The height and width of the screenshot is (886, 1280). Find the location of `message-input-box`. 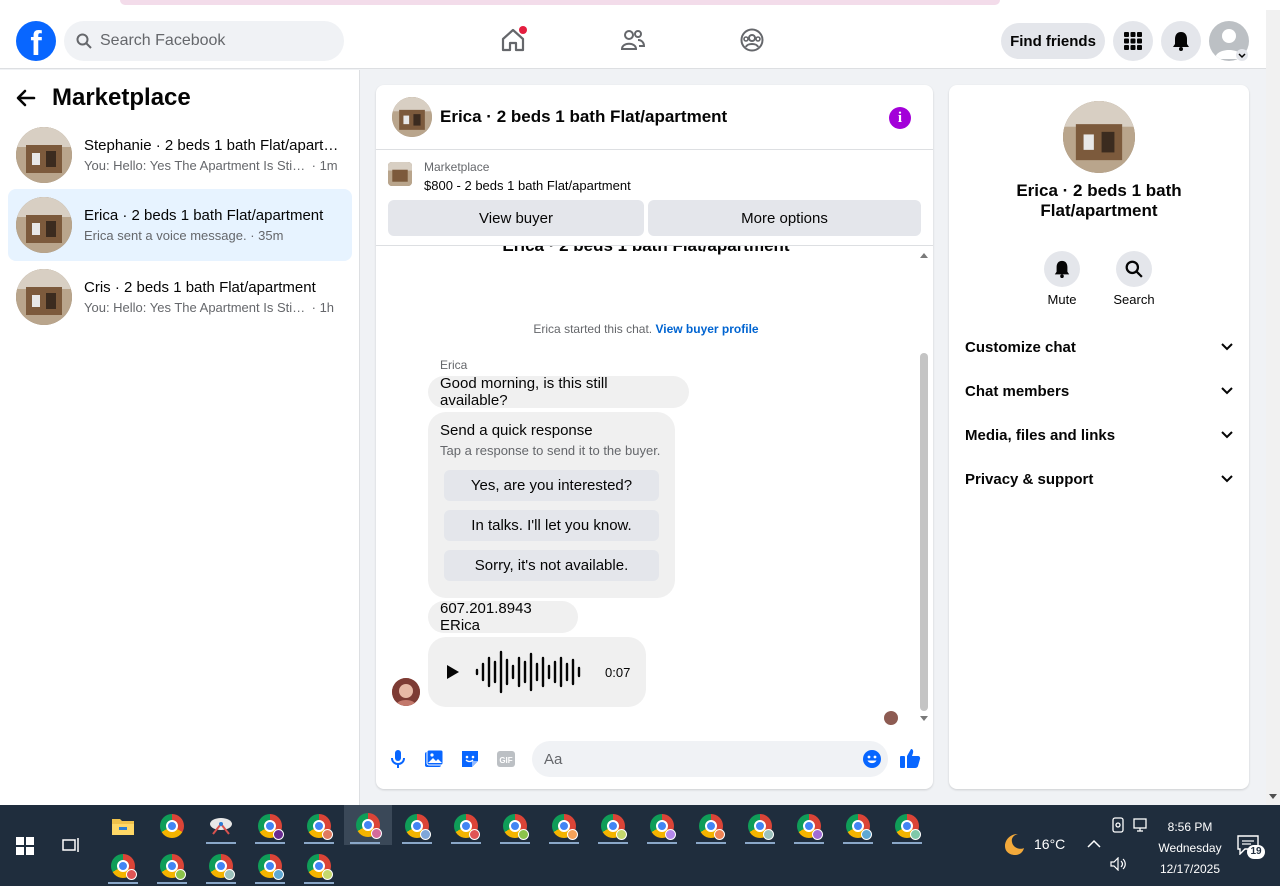

message-input-box is located at coordinates (710, 759).